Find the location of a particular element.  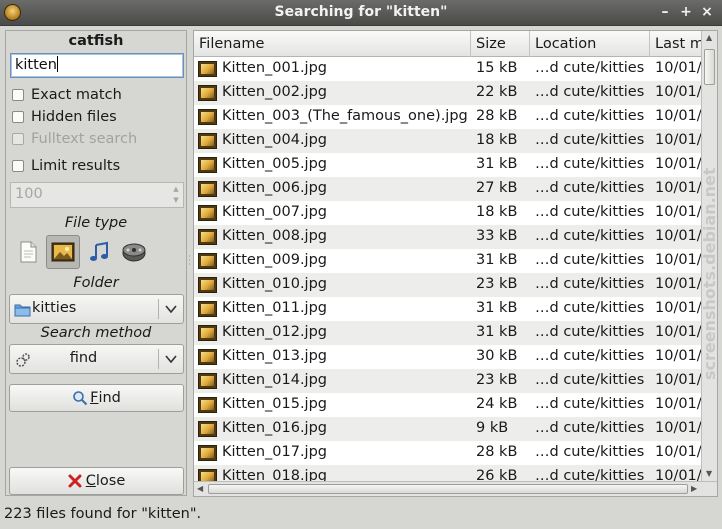

image-type-button is located at coordinates (63, 252).